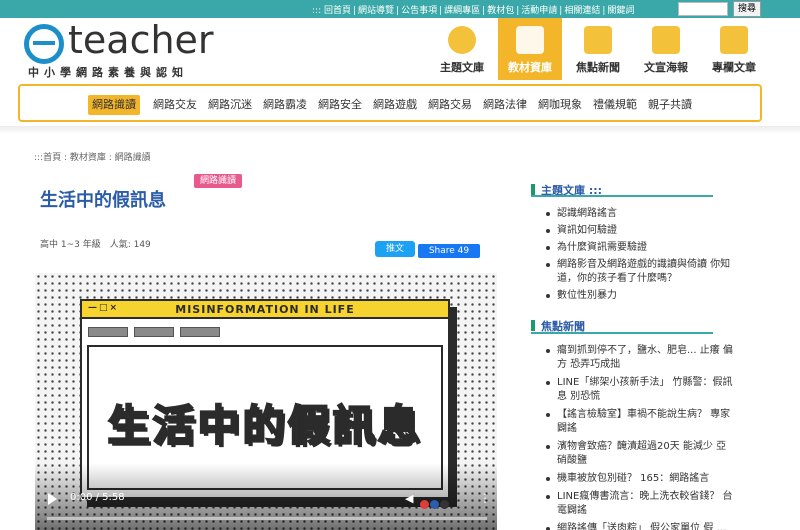  I want to click on subnav-security: 網路安全, so click(340, 105).